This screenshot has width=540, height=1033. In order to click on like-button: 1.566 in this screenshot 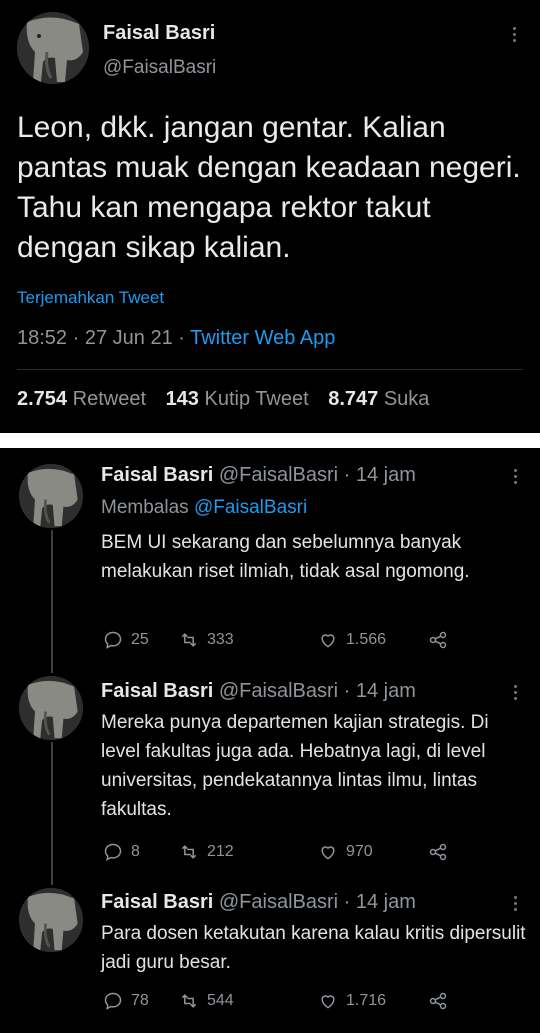, I will do `click(352, 640)`.